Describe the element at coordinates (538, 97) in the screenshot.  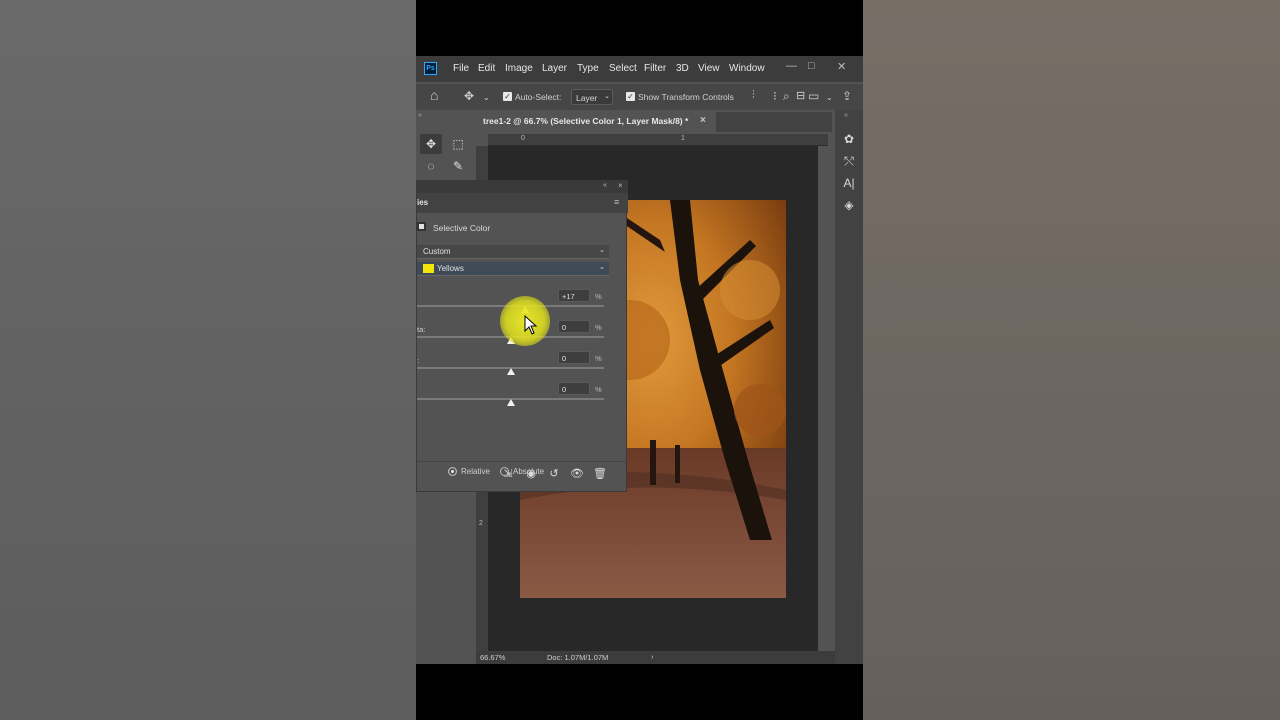
I see `auto-select-label: Auto-Select:` at that location.